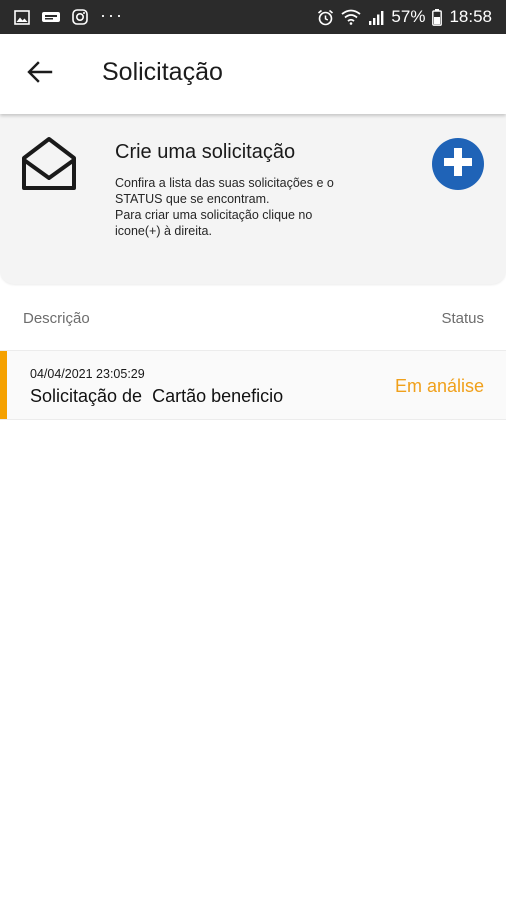  I want to click on list-header: Descrição Status, so click(253, 318).